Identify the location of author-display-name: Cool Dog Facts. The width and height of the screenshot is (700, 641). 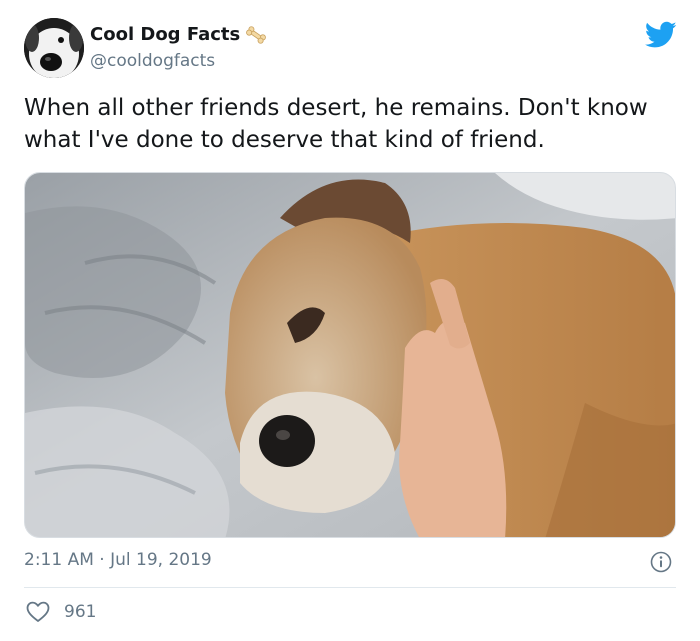
(165, 34).